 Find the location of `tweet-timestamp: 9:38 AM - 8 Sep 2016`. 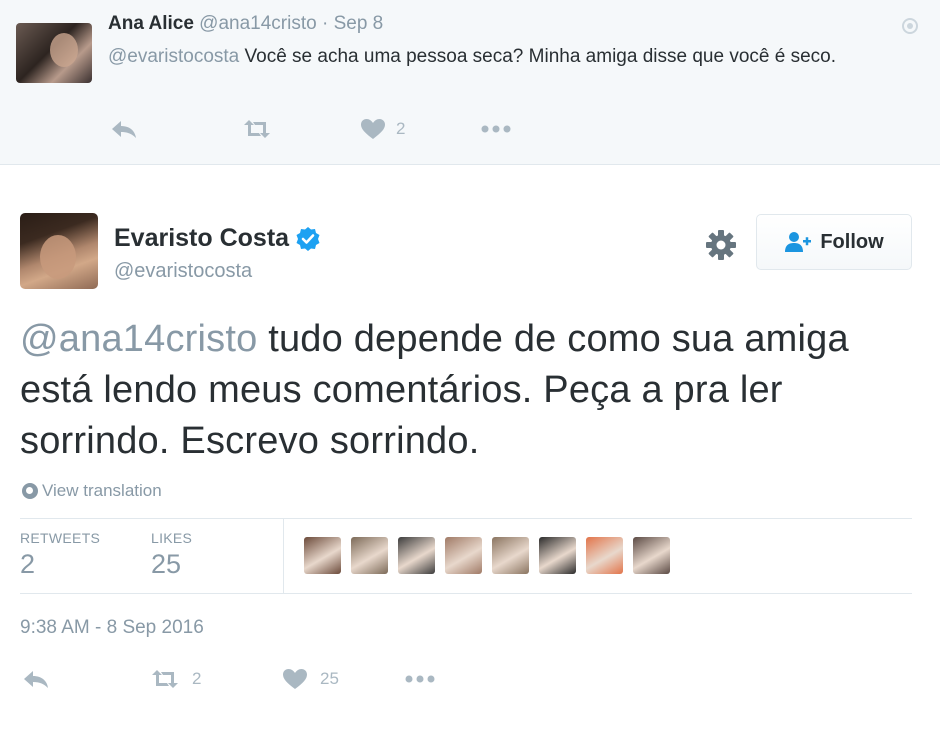

tweet-timestamp: 9:38 AM - 8 Sep 2016 is located at coordinates (112, 628).